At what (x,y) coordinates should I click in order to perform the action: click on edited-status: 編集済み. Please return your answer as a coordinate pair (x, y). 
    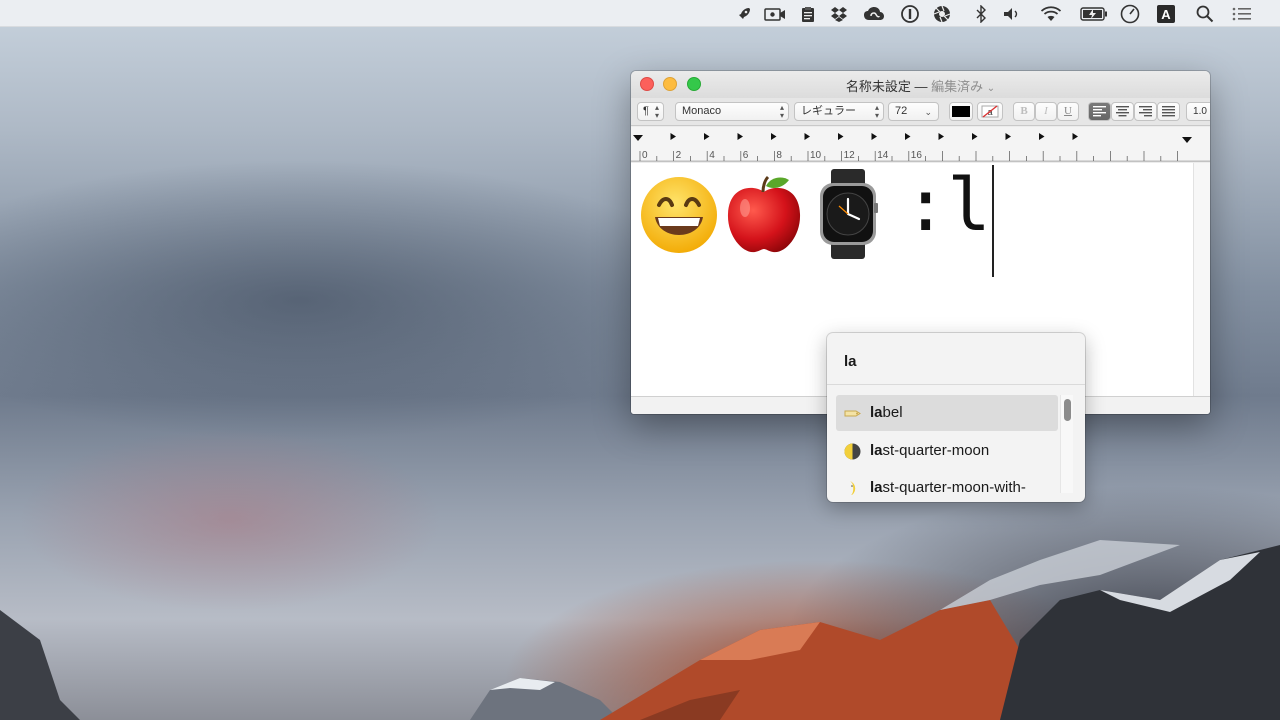
    Looking at the image, I should click on (957, 86).